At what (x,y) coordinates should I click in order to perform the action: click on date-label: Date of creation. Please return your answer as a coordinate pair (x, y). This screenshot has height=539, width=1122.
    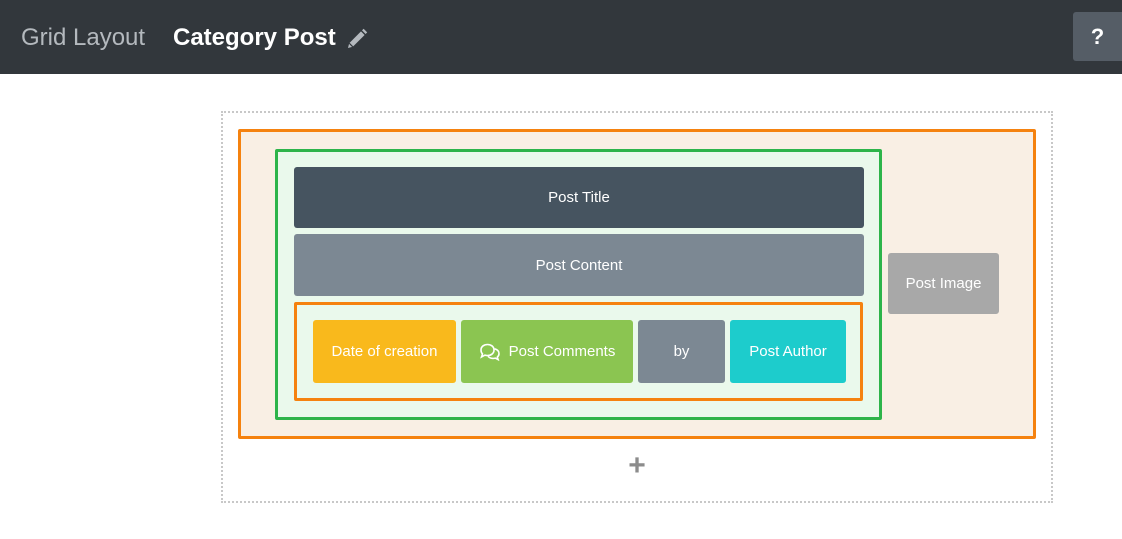
    Looking at the image, I should click on (384, 351).